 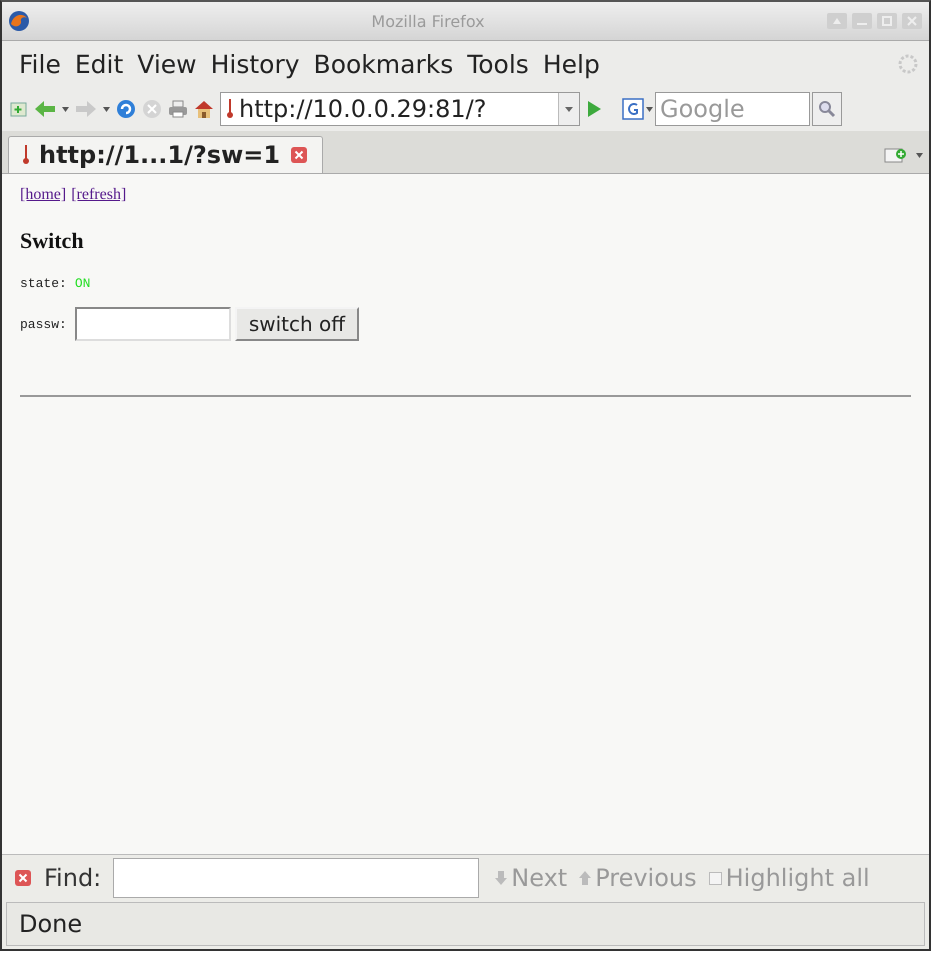 What do you see at coordinates (45, 109) in the screenshot?
I see `back-arrow-icon` at bounding box center [45, 109].